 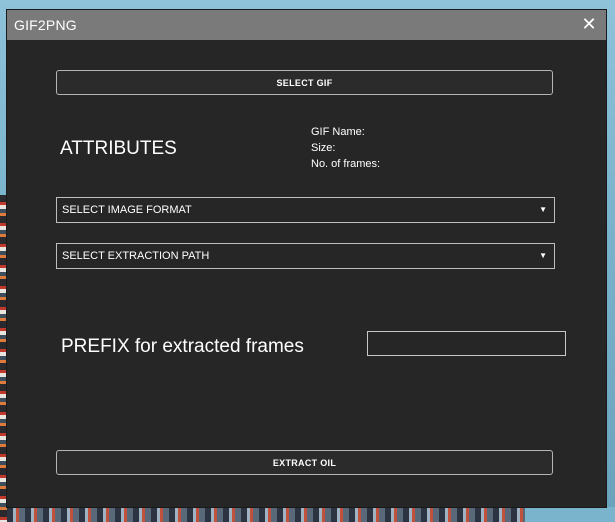 I want to click on frames-count-label: No. of frames:, so click(x=346, y=164).